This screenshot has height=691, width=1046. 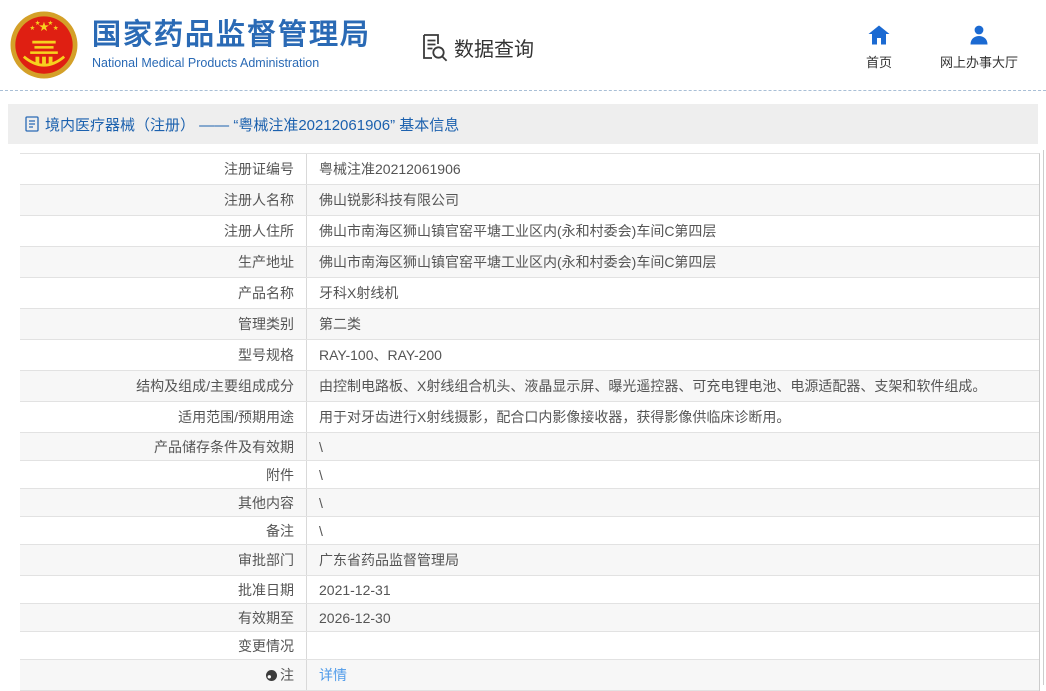 I want to click on data-query-section: 数据查询, so click(x=476, y=47).